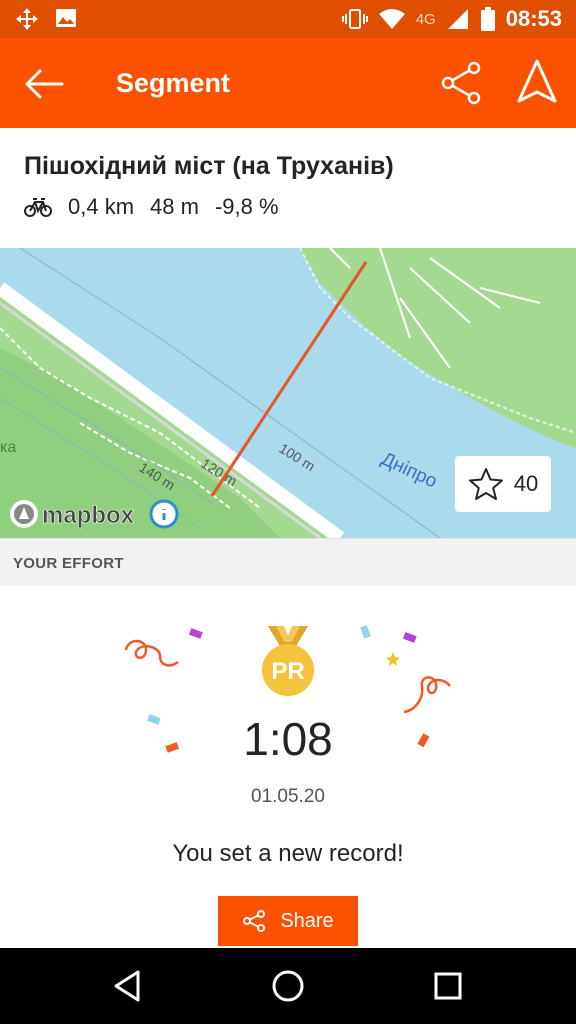  What do you see at coordinates (425, 19) in the screenshot?
I see `network-type: 4G` at bounding box center [425, 19].